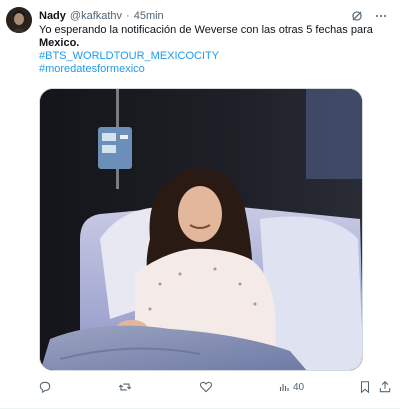 This screenshot has height=409, width=400. What do you see at coordinates (284, 387) in the screenshot?
I see `views-icon` at bounding box center [284, 387].